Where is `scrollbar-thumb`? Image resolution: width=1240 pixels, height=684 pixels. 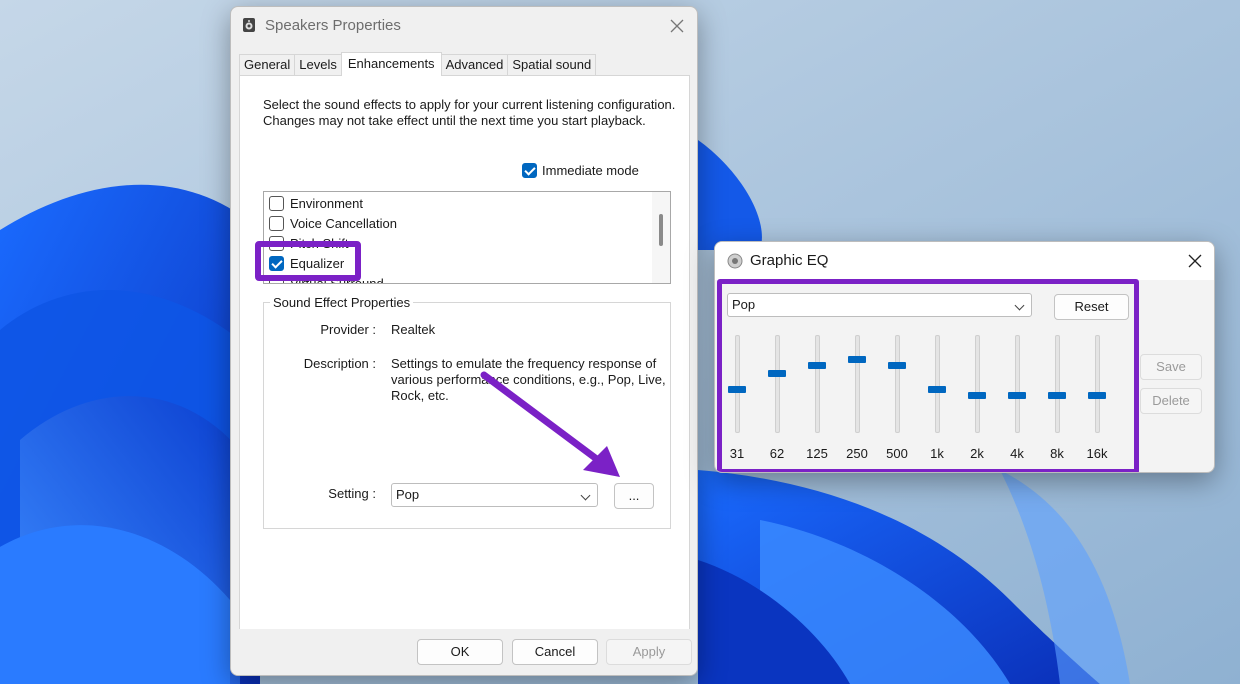
scrollbar-thumb is located at coordinates (661, 230).